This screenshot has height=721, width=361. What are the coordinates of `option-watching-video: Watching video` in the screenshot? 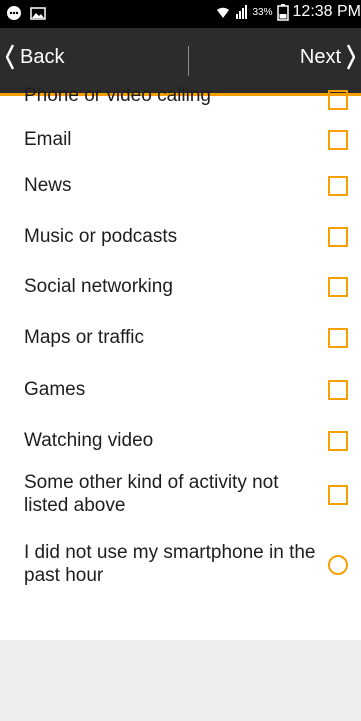 It's located at (180, 441).